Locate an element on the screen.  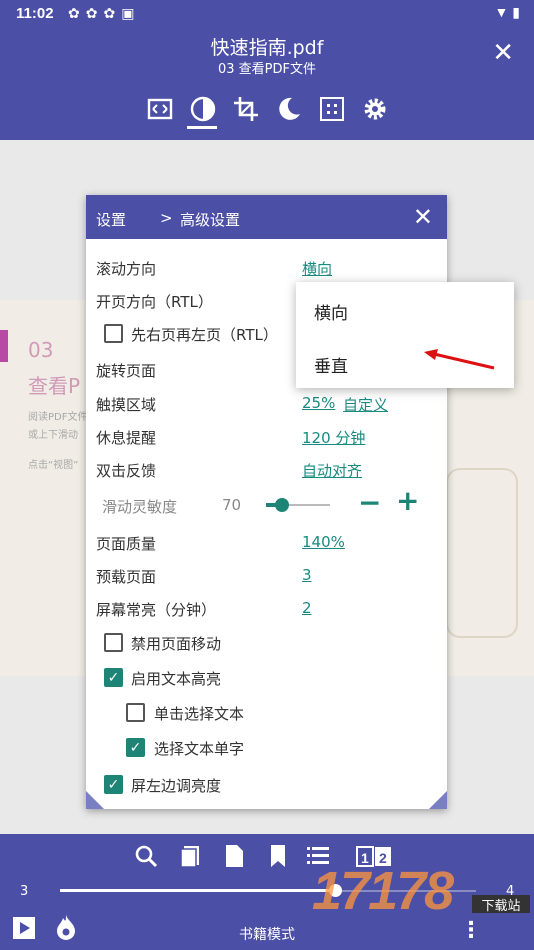
notification-icons: ✿✿✿▣ is located at coordinates (104, 13).